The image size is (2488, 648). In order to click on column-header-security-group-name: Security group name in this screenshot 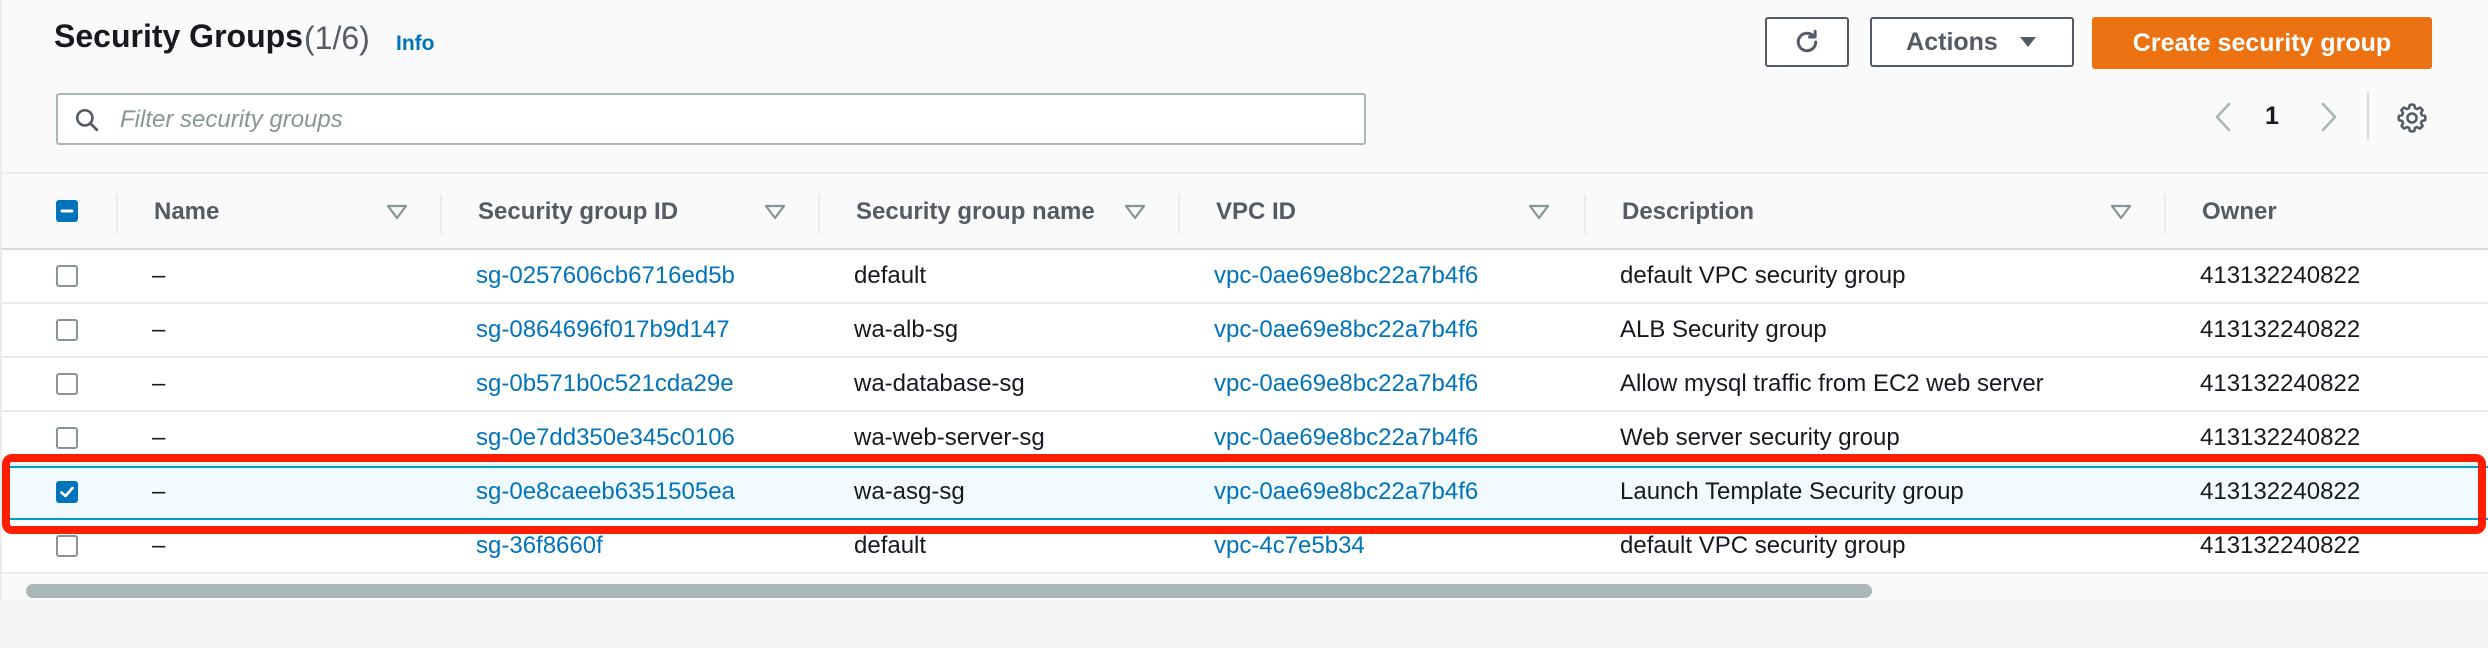, I will do `click(975, 212)`.